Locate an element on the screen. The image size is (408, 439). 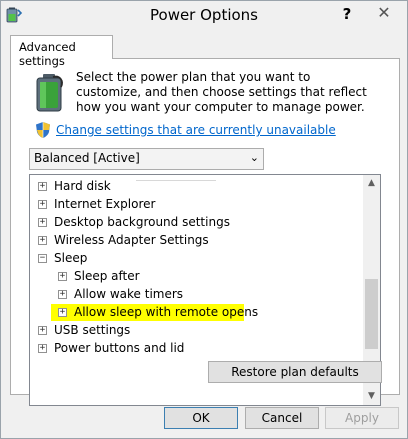
tree-item-label: Allow sleep with remote opens is located at coordinates (166, 312).